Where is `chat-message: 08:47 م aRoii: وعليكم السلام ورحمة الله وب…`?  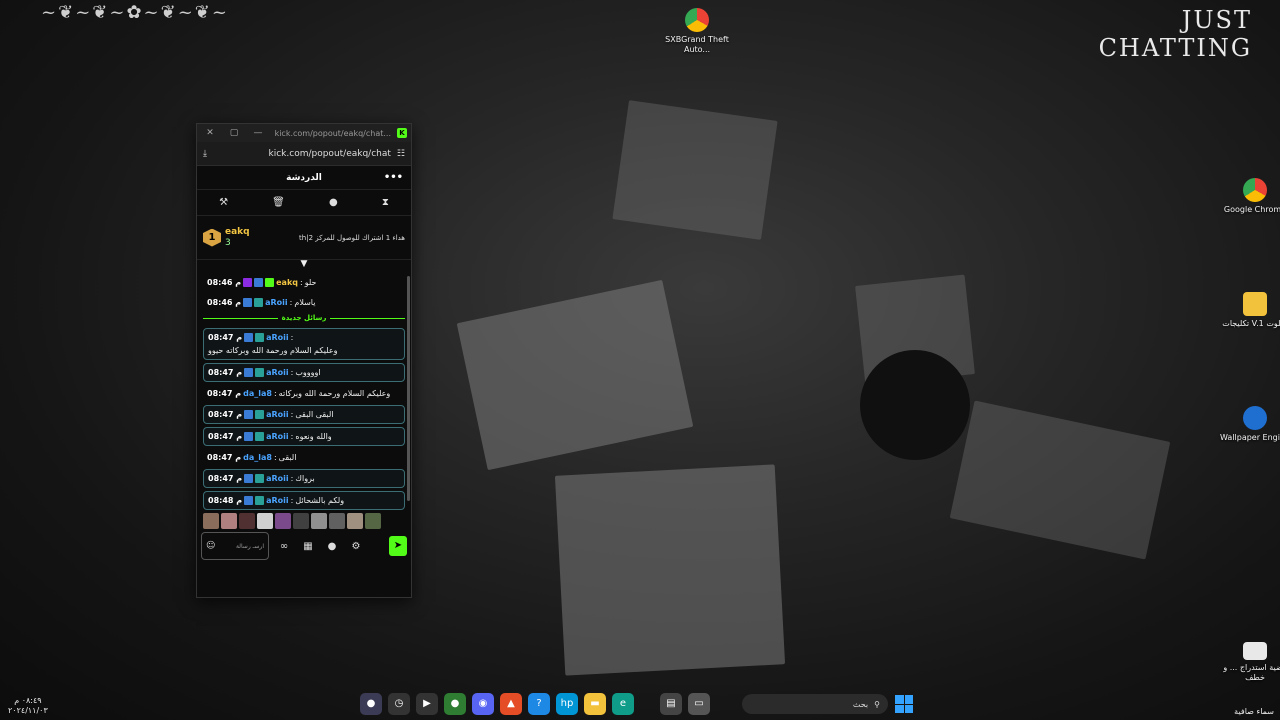 chat-message: 08:47 م aRoii: وعليكم السلام ورحمة الله وب… is located at coordinates (304, 344).